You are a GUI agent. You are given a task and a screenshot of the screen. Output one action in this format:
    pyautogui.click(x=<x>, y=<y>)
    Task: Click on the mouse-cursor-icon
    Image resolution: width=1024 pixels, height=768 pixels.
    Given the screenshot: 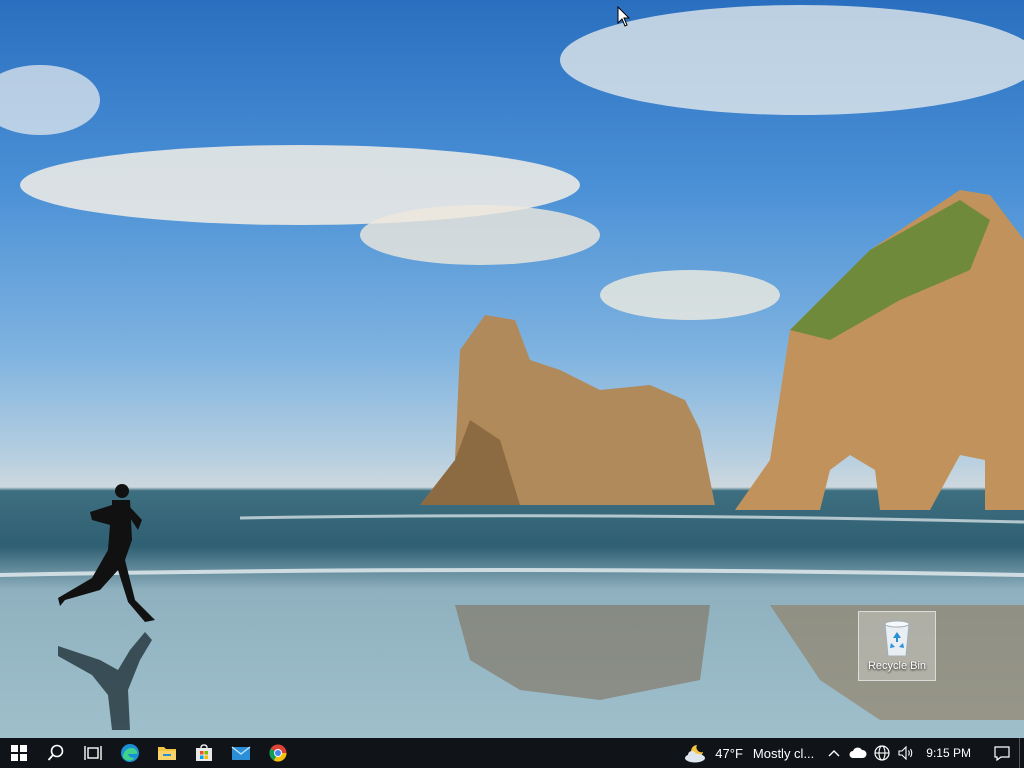 What is the action you would take?
    pyautogui.click(x=624, y=16)
    